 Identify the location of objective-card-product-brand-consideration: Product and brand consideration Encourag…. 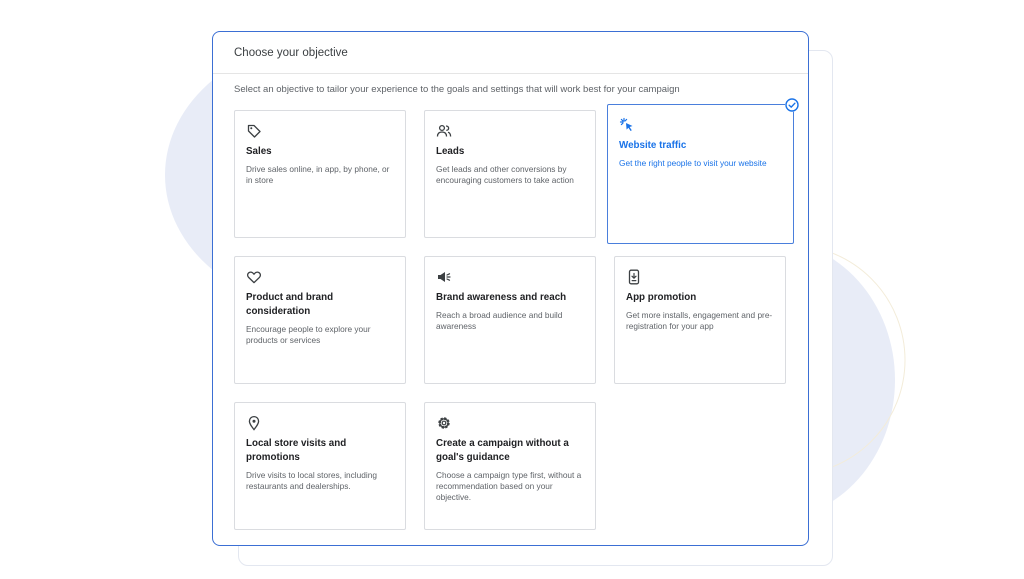
(320, 320).